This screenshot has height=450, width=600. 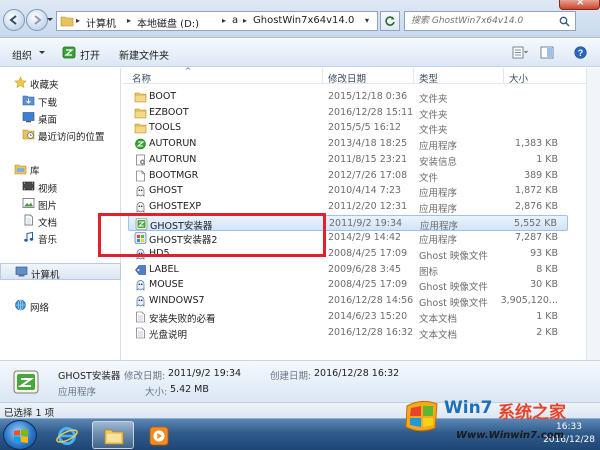 I want to click on file-name: WINDOWS7, so click(x=177, y=301).